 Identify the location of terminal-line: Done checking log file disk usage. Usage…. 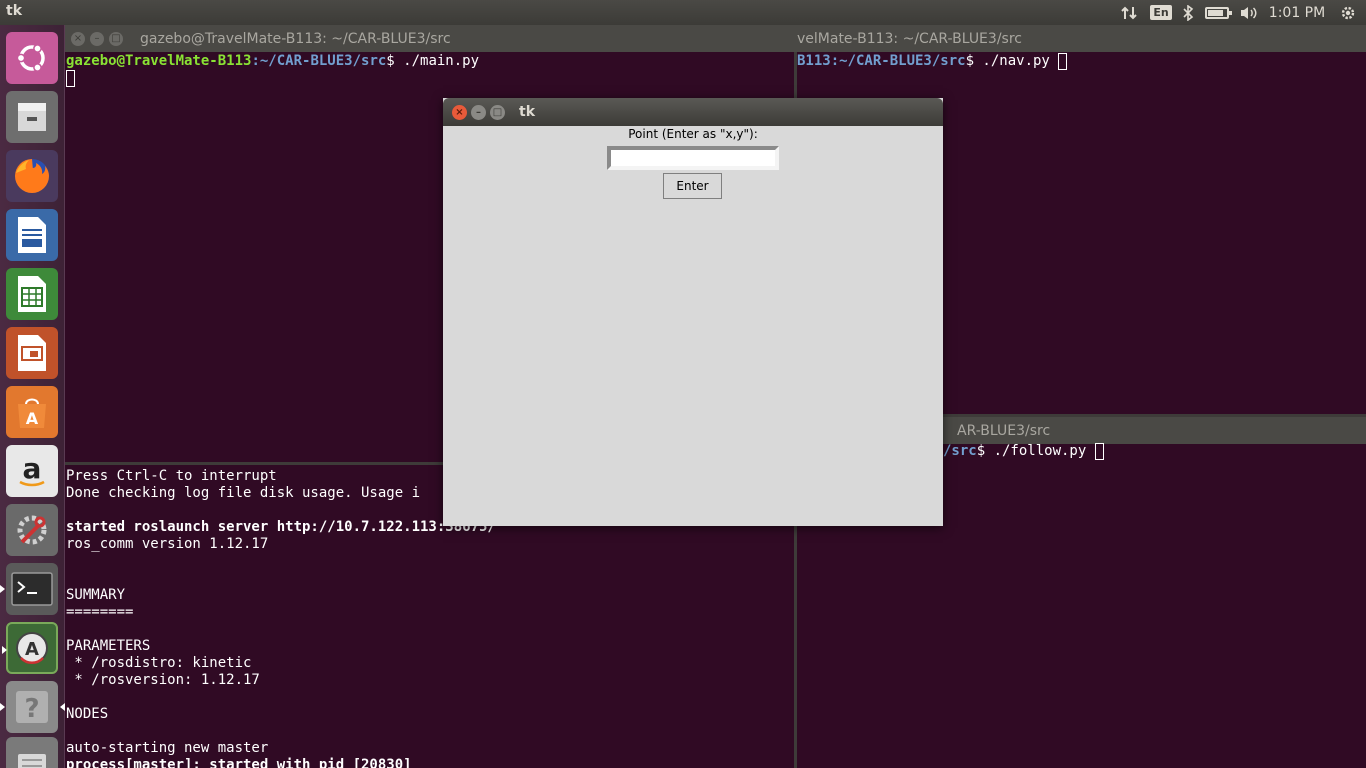
(243, 493).